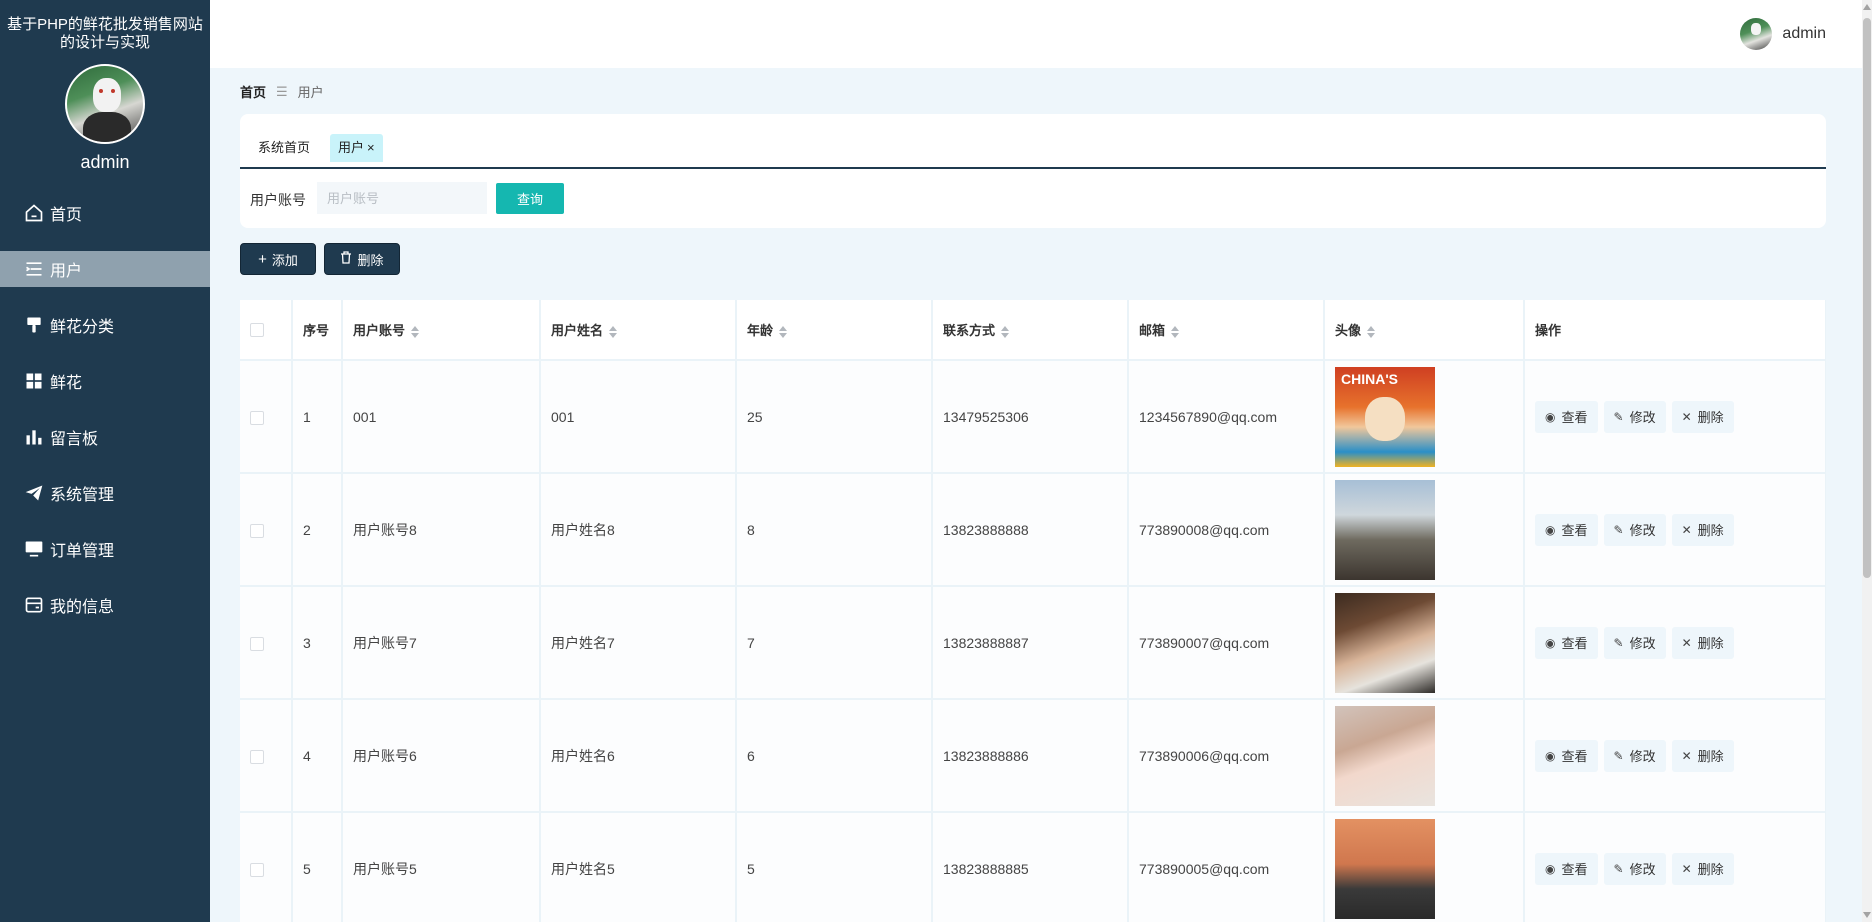  What do you see at coordinates (257, 330) in the screenshot?
I see `select-all-checkbox` at bounding box center [257, 330].